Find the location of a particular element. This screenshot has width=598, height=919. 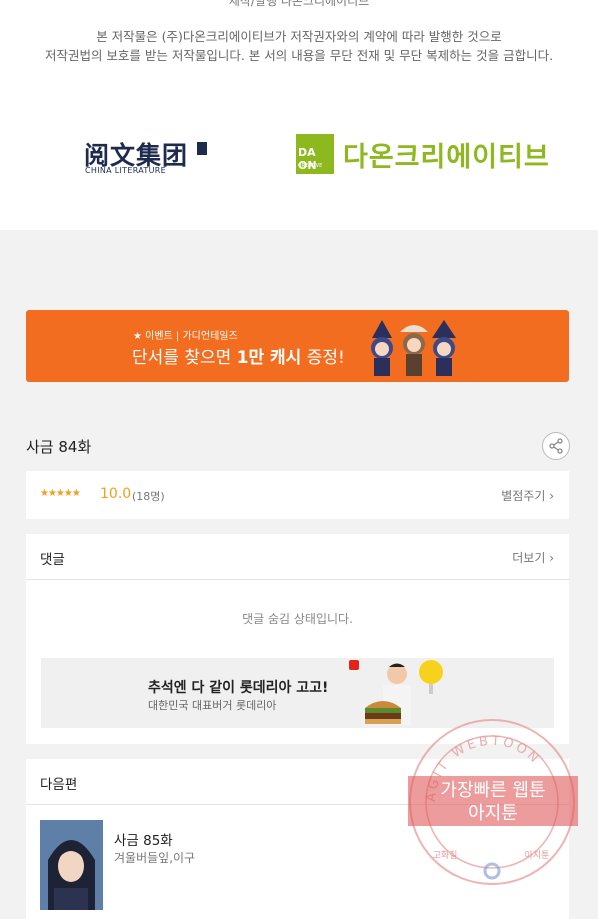

daon-logo-box-bottom: CREATIVE is located at coordinates (310, 166).